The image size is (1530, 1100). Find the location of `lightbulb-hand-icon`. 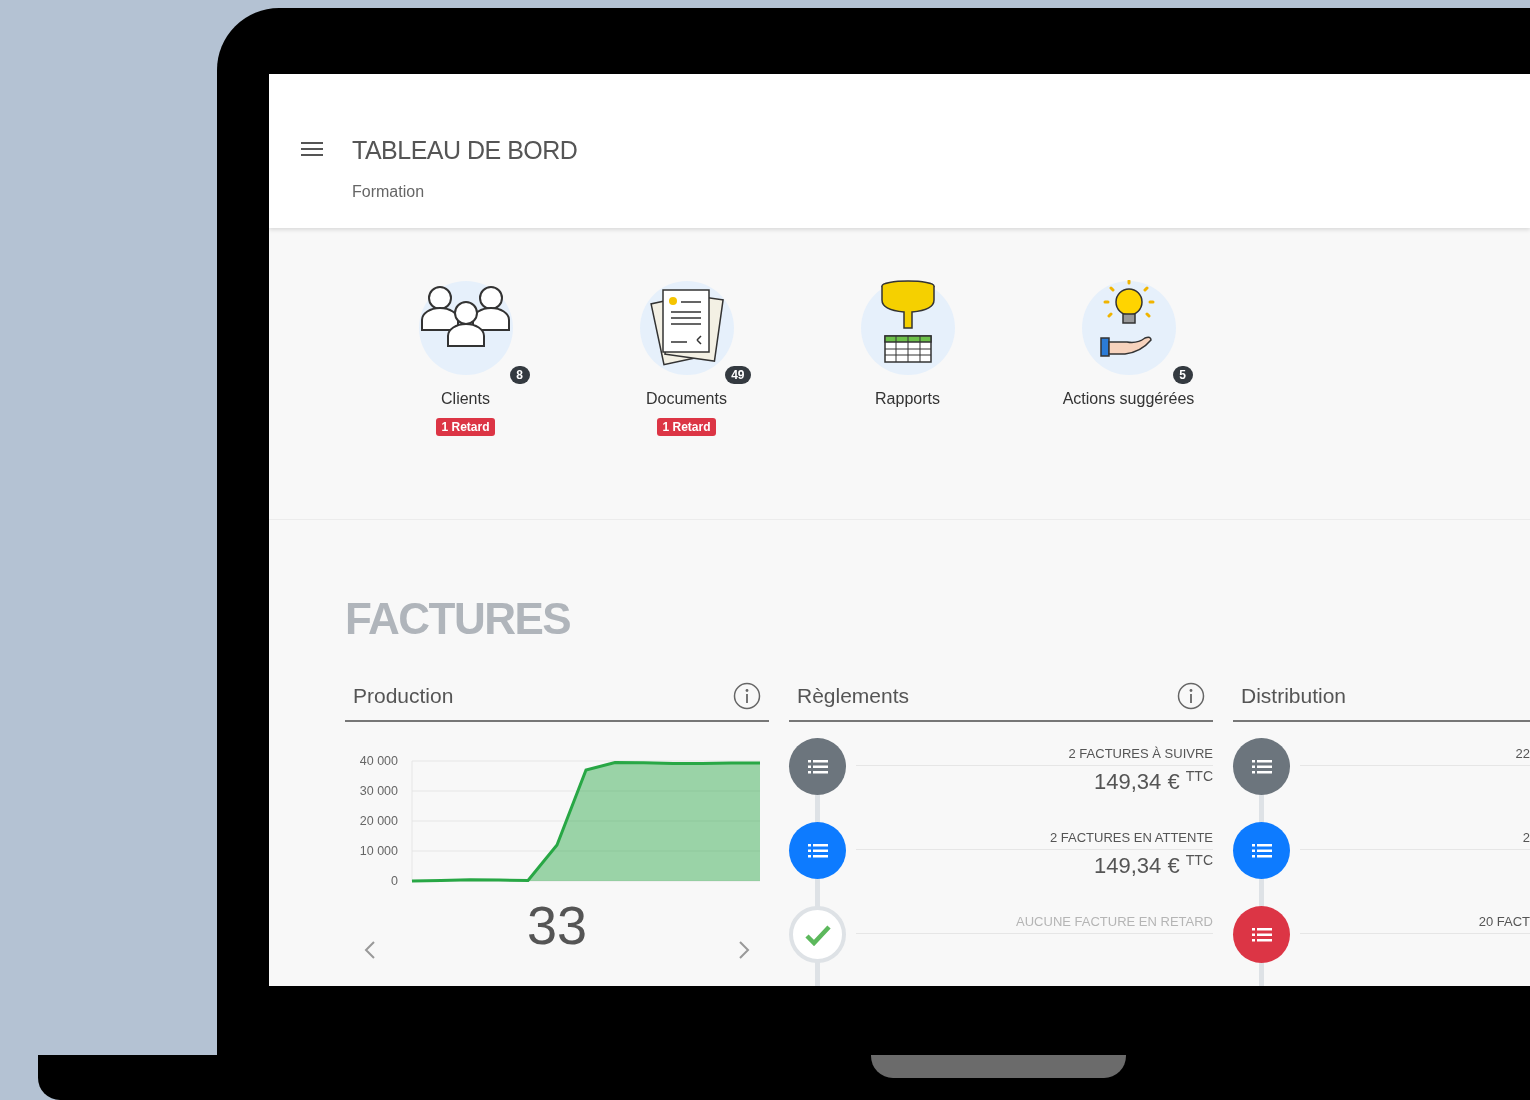

lightbulb-hand-icon is located at coordinates (1128, 328).